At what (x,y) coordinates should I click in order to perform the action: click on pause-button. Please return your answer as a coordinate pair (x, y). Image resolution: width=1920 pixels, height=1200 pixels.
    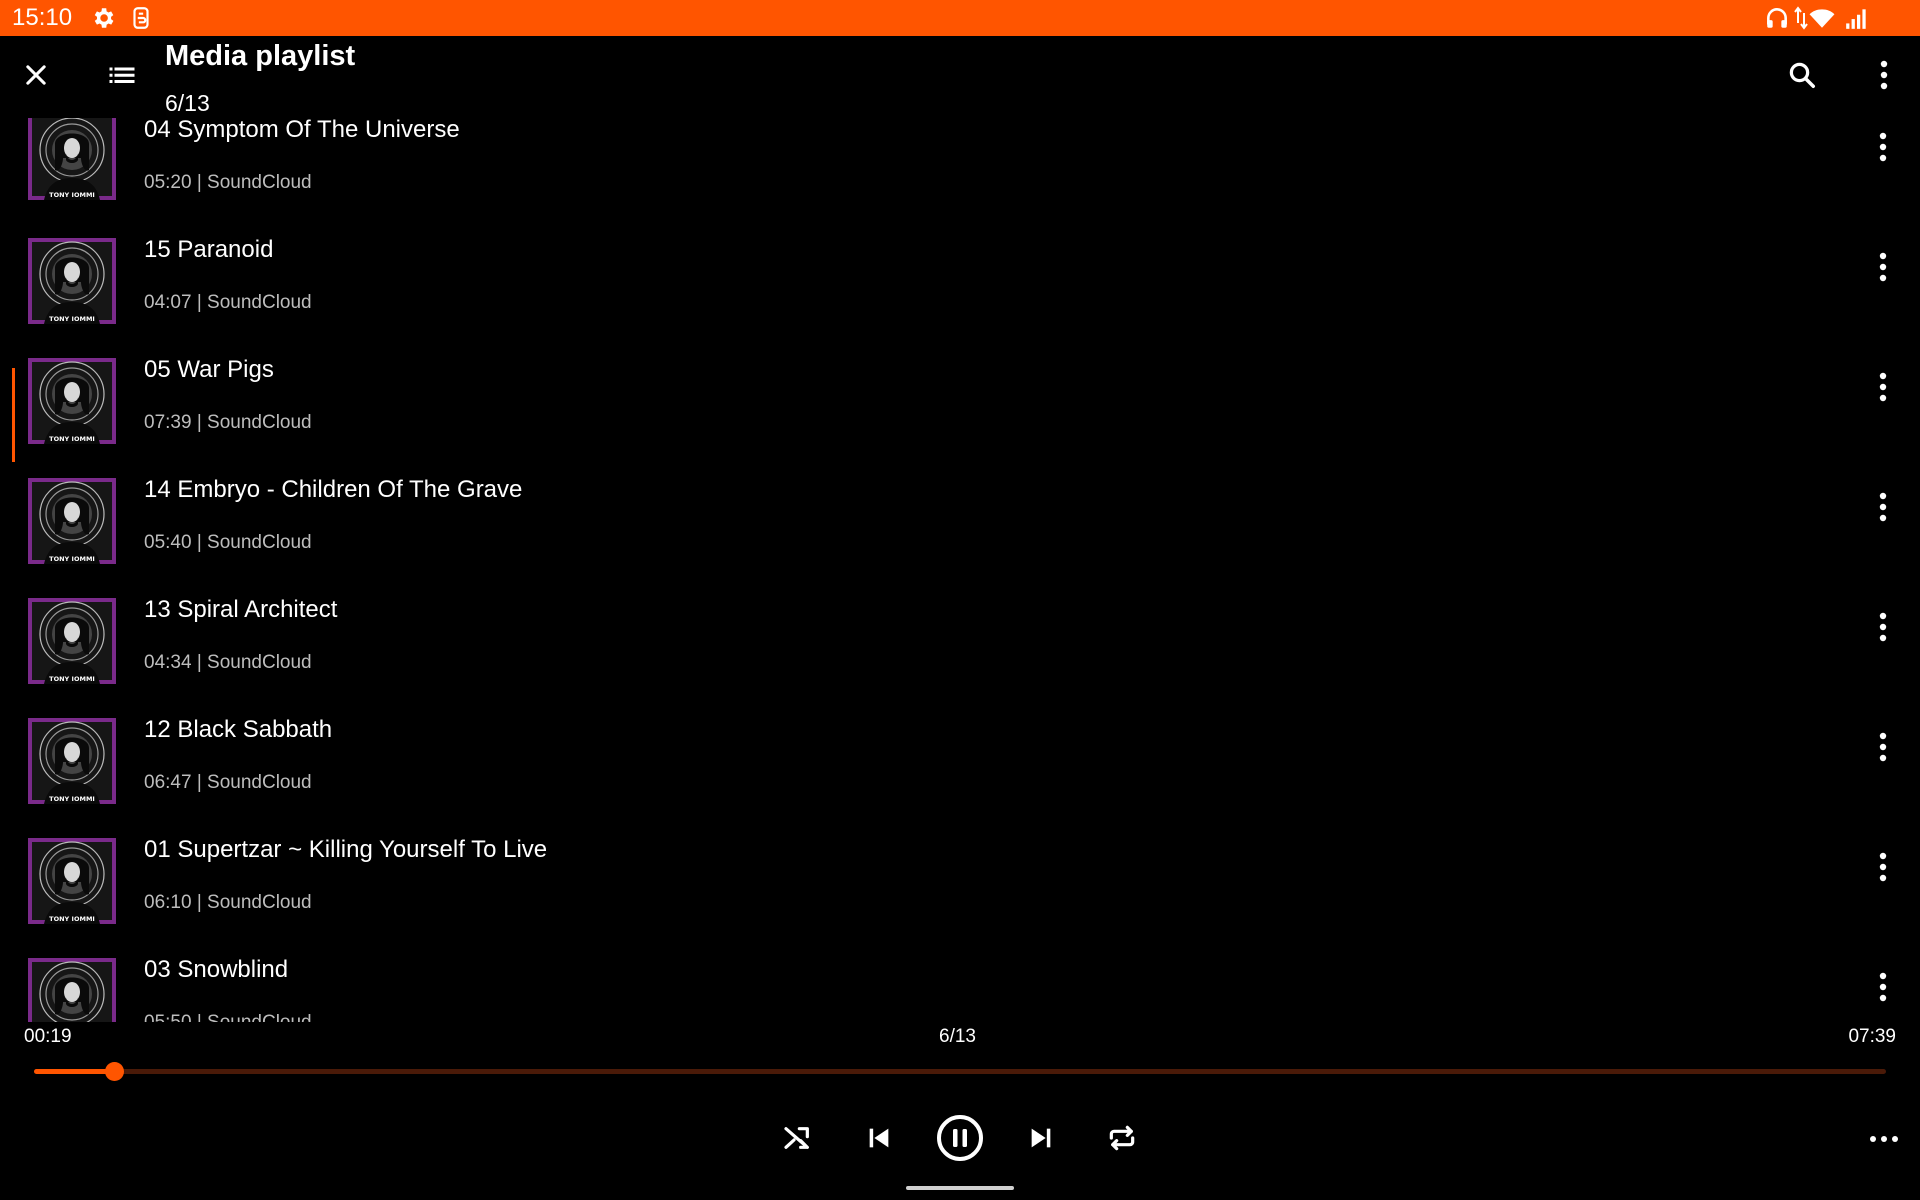
    Looking at the image, I should click on (960, 1140).